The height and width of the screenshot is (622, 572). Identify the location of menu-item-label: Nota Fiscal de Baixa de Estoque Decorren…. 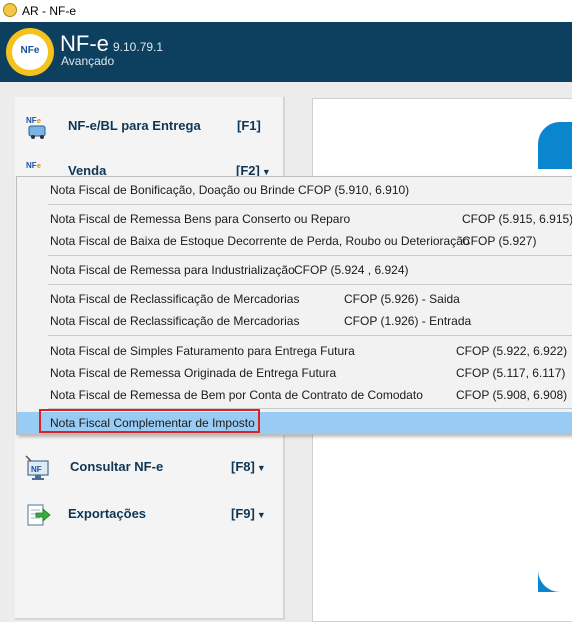
(260, 241).